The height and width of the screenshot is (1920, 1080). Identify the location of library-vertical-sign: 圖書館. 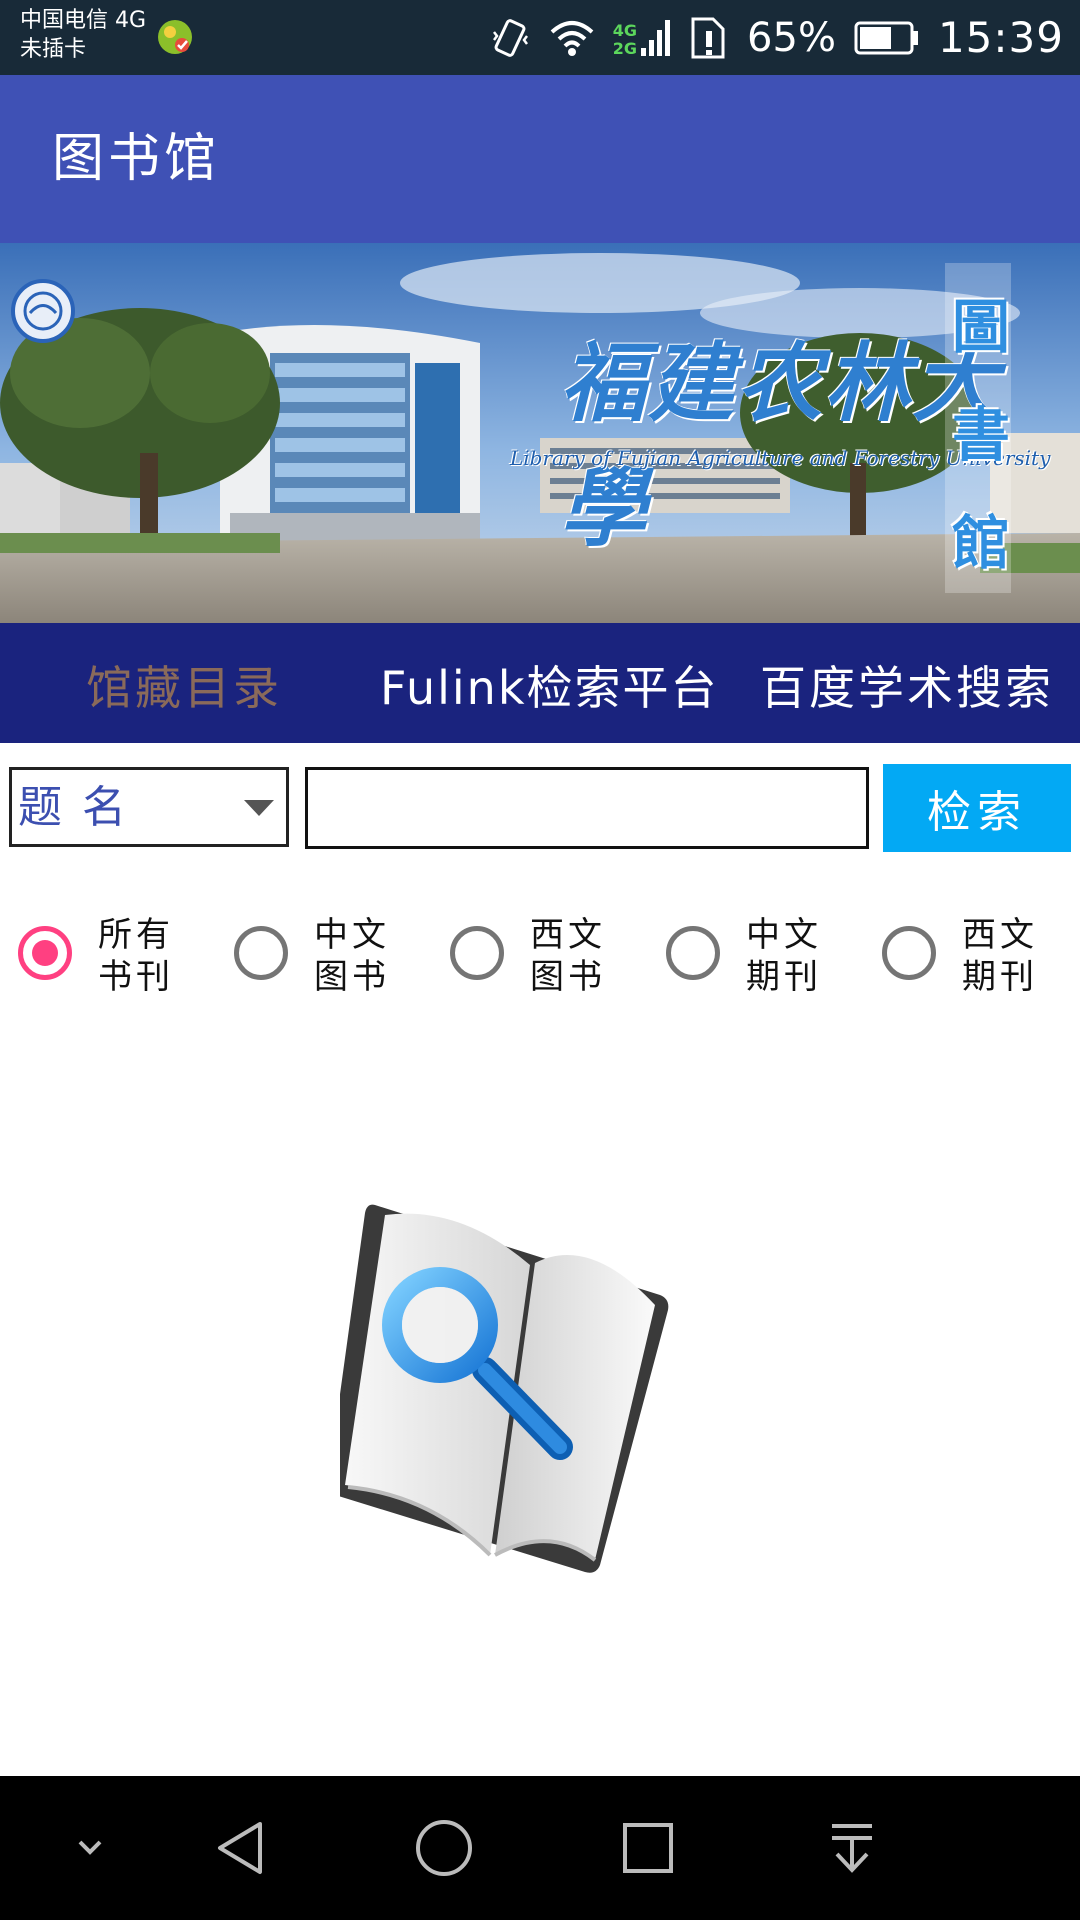
(981, 435).